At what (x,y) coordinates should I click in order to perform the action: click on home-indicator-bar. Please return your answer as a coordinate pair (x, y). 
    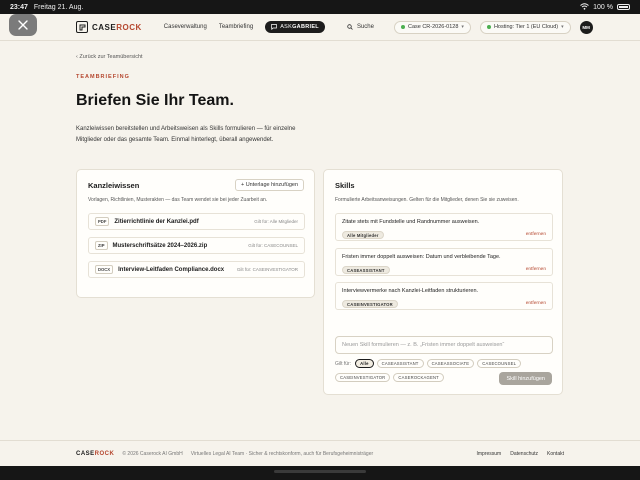
    Looking at the image, I should click on (320, 473).